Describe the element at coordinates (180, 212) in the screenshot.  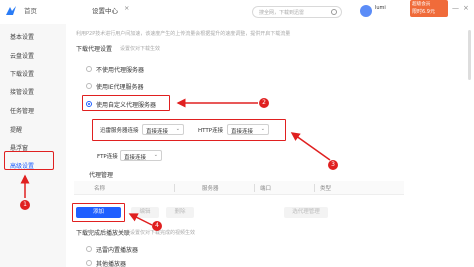
I see `delete-proxy-button: 删除` at that location.